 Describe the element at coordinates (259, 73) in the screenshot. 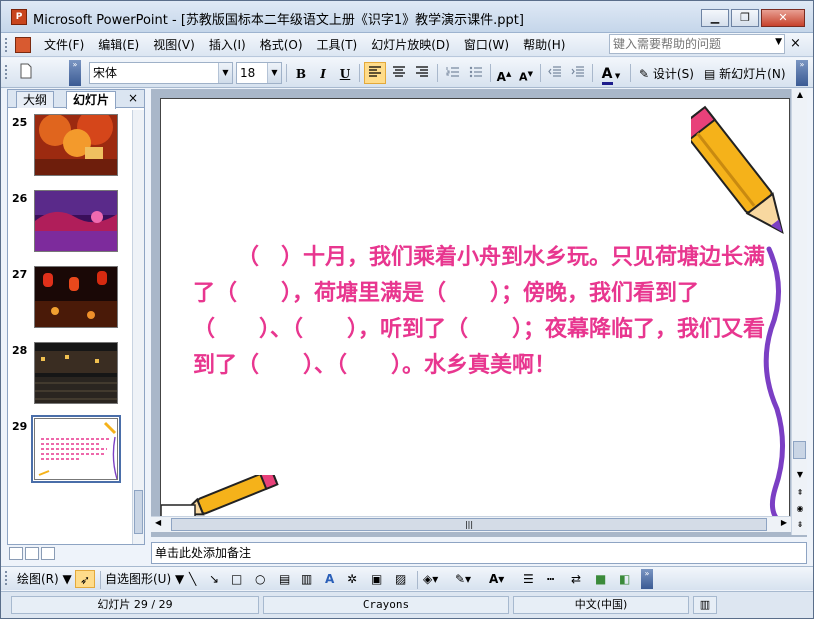

I see `font-size-select: 18 ▼` at that location.